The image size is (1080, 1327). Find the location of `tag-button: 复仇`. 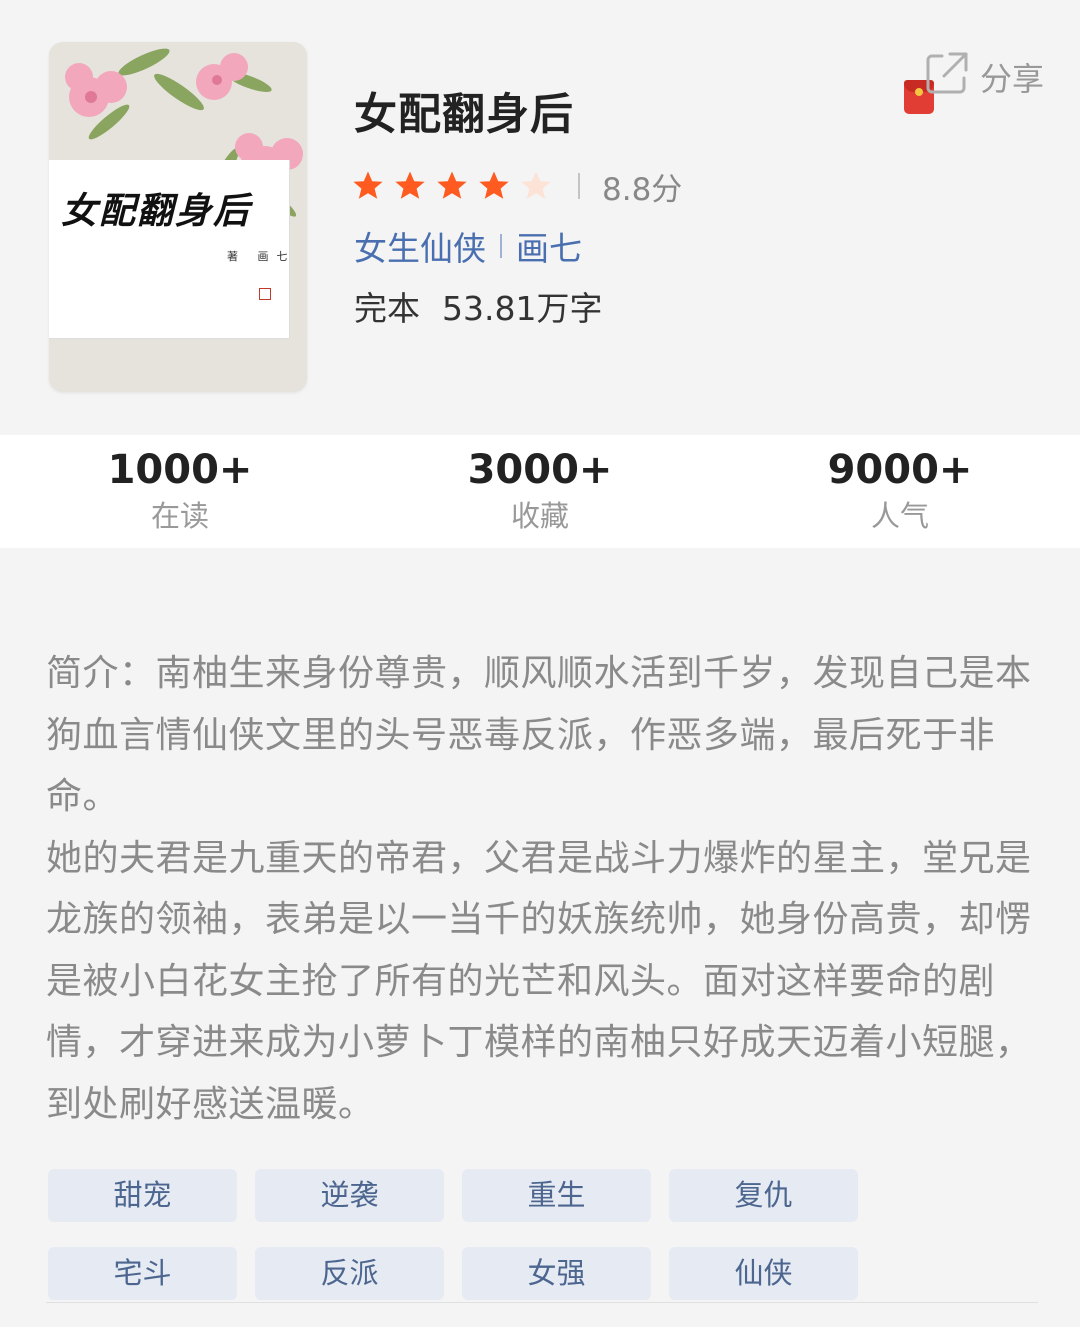

tag-button: 复仇 is located at coordinates (763, 1195).